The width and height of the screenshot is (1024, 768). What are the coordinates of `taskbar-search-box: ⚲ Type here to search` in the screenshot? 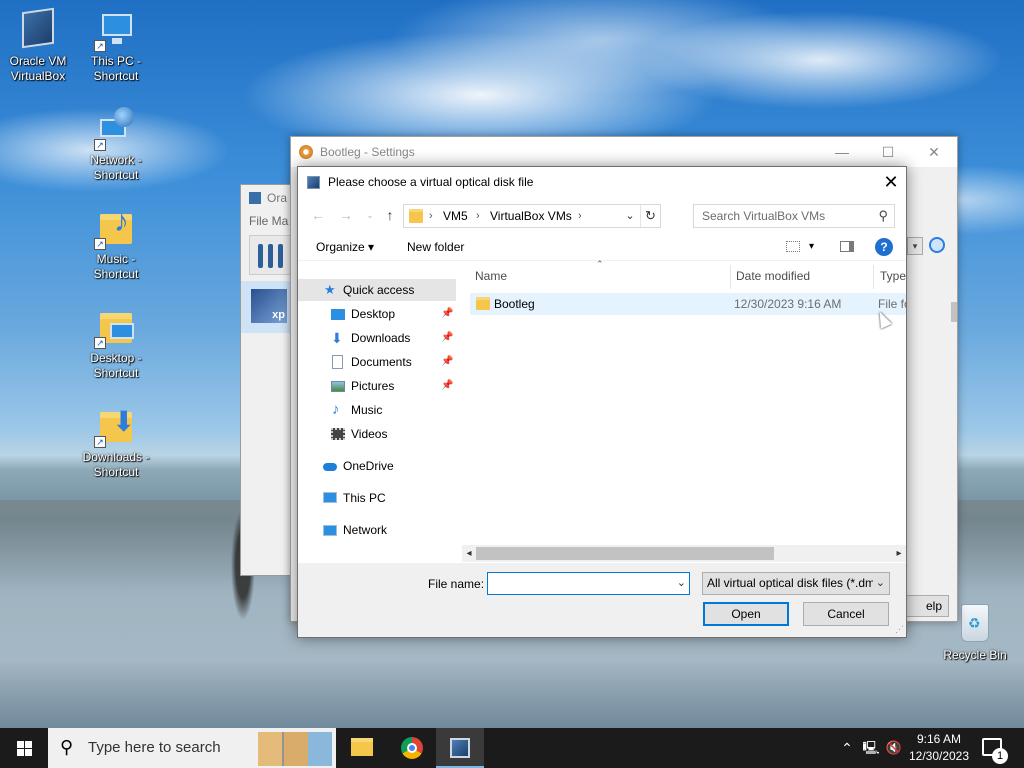 It's located at (192, 748).